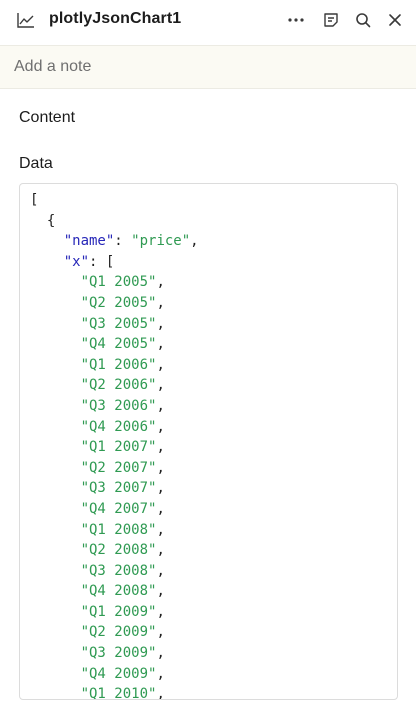 Image resolution: width=416 pixels, height=710 pixels. Describe the element at coordinates (118, 323) in the screenshot. I see `code-x-value: "Q3 2005"` at that location.